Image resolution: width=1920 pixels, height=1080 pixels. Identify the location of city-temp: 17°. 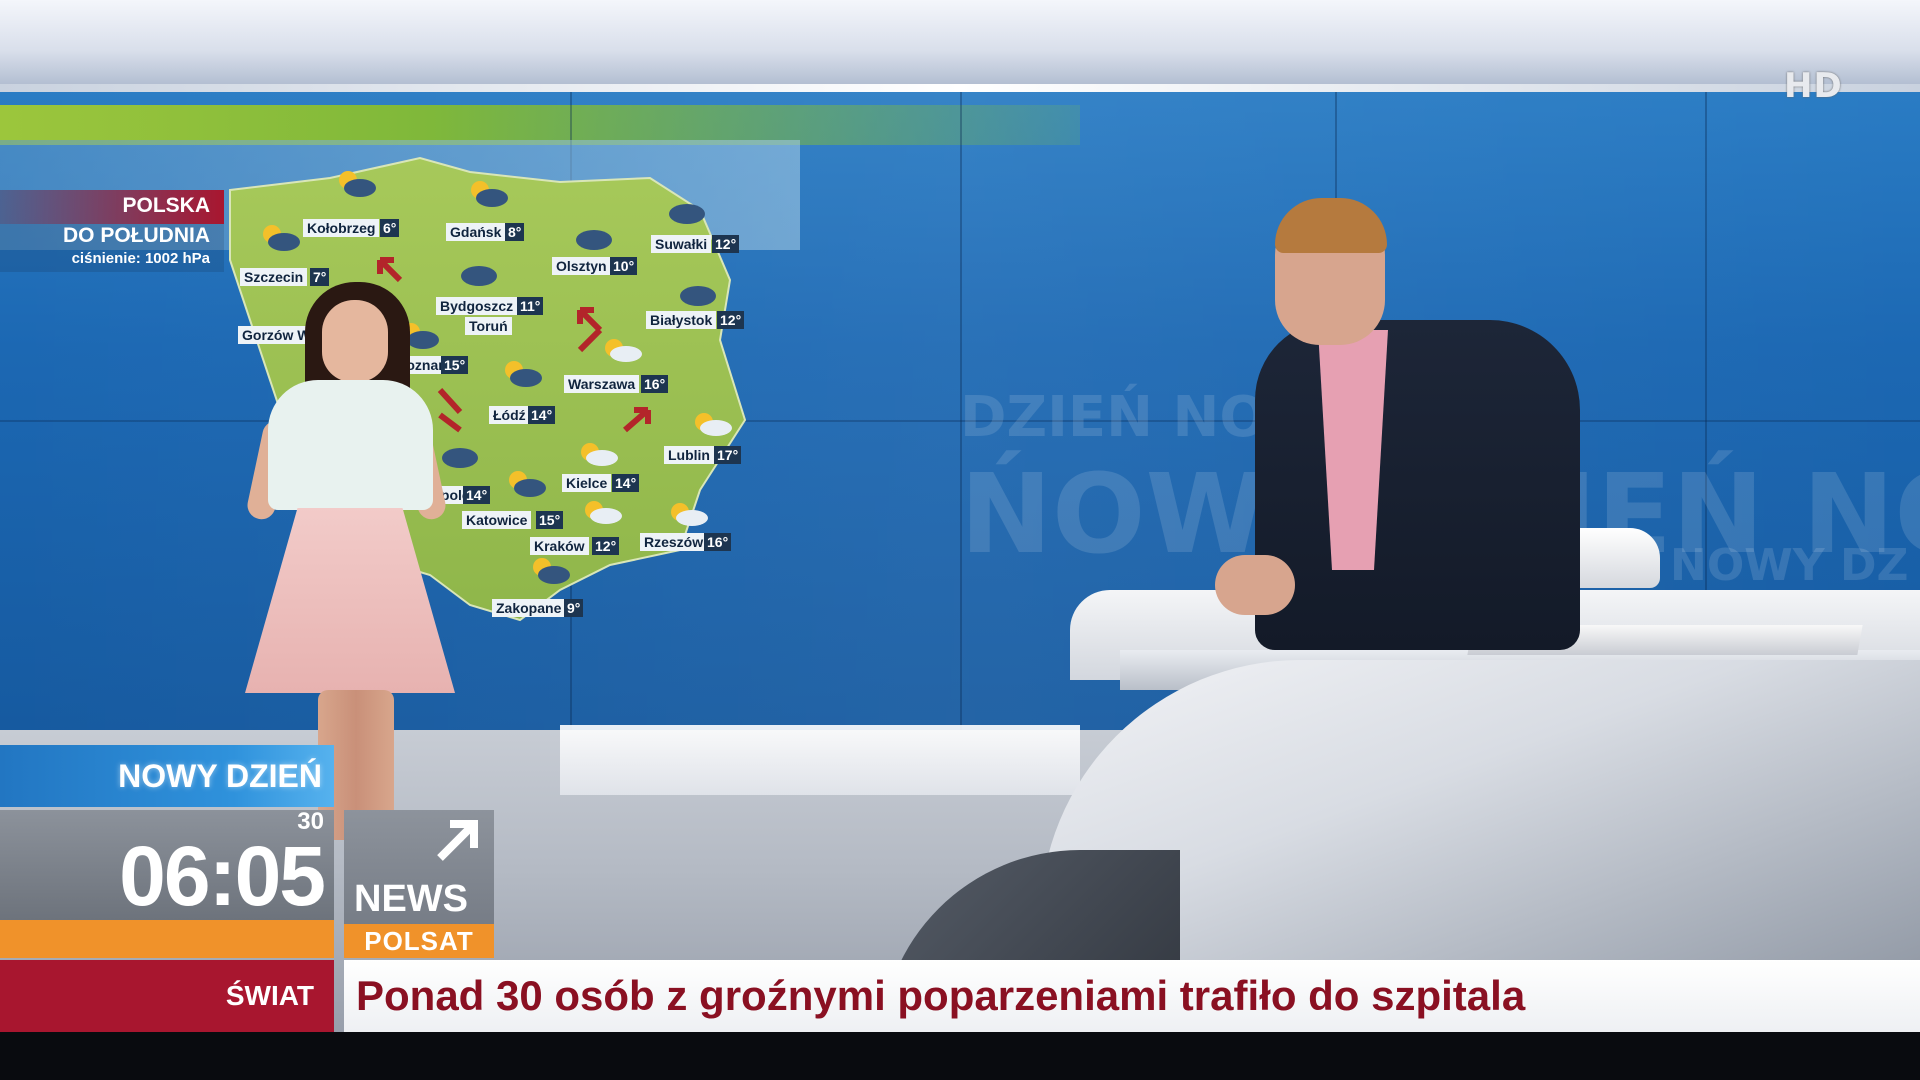
(728, 455).